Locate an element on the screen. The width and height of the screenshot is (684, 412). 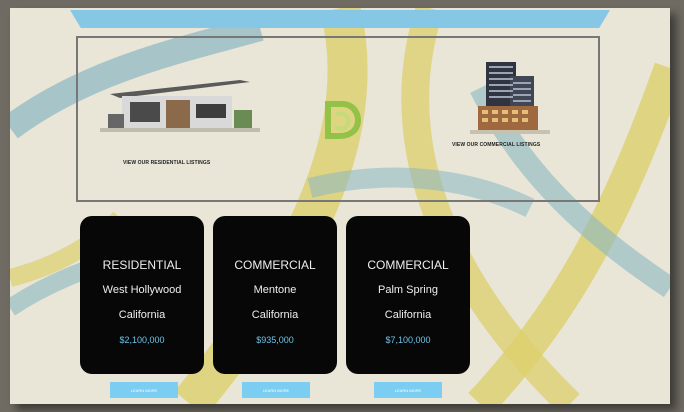
property-city: Palm Spring is located at coordinates (408, 290).